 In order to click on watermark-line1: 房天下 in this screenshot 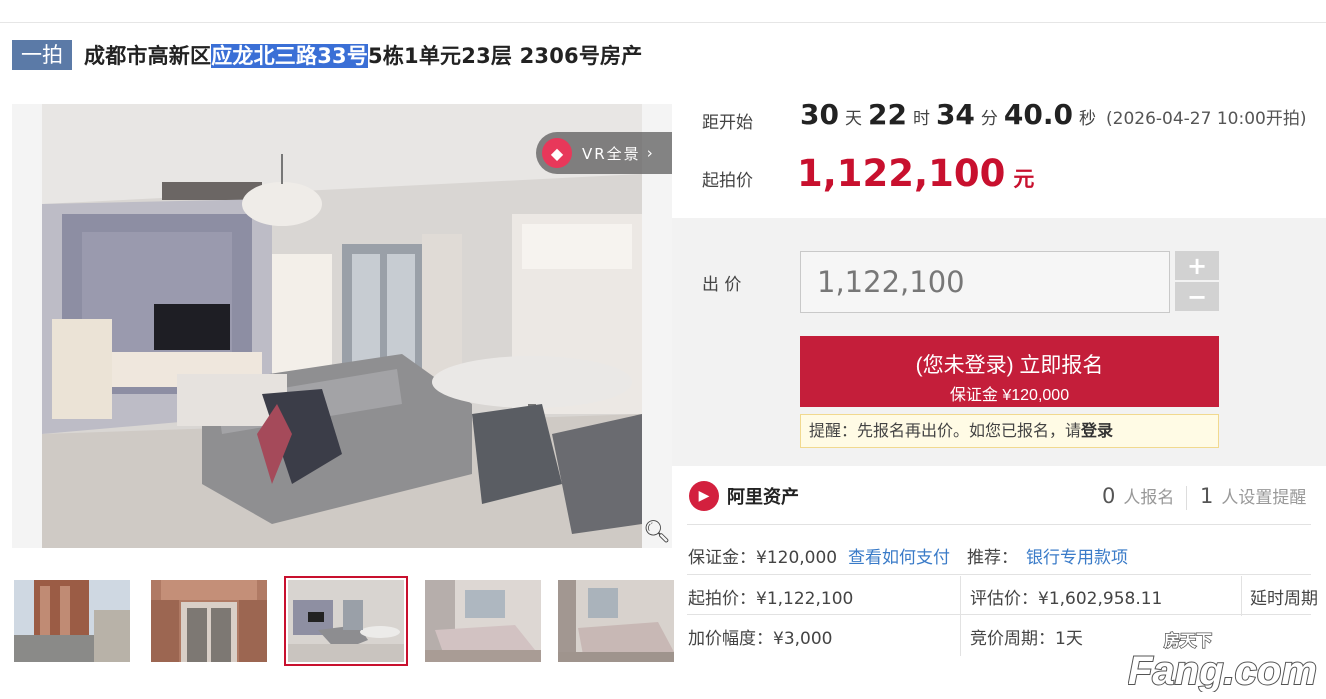, I will do `click(1188, 640)`.